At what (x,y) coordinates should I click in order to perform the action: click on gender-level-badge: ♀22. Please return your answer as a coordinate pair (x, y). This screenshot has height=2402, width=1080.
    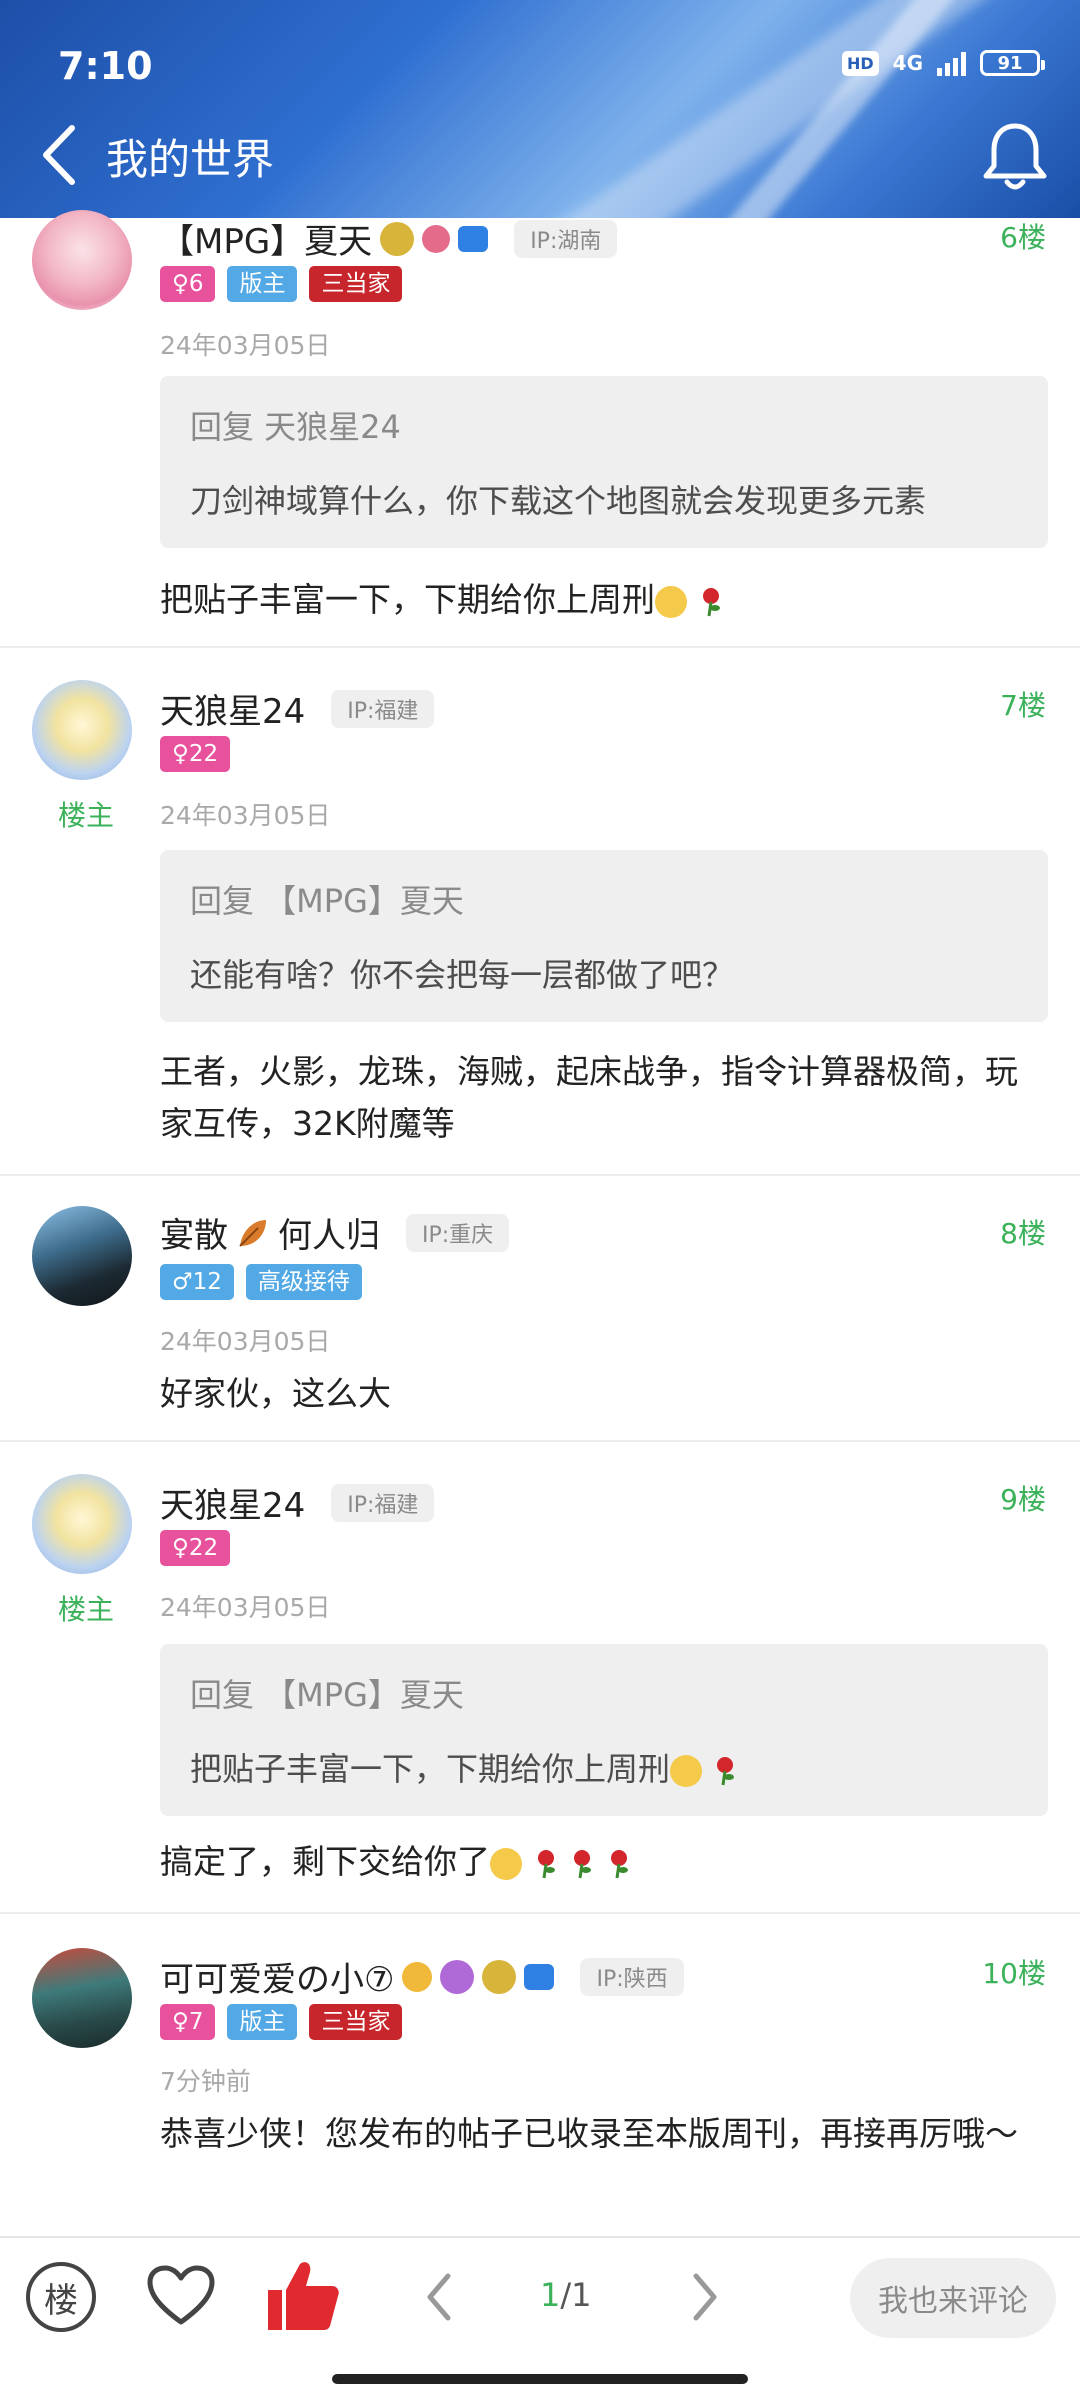
    Looking at the image, I should click on (195, 1548).